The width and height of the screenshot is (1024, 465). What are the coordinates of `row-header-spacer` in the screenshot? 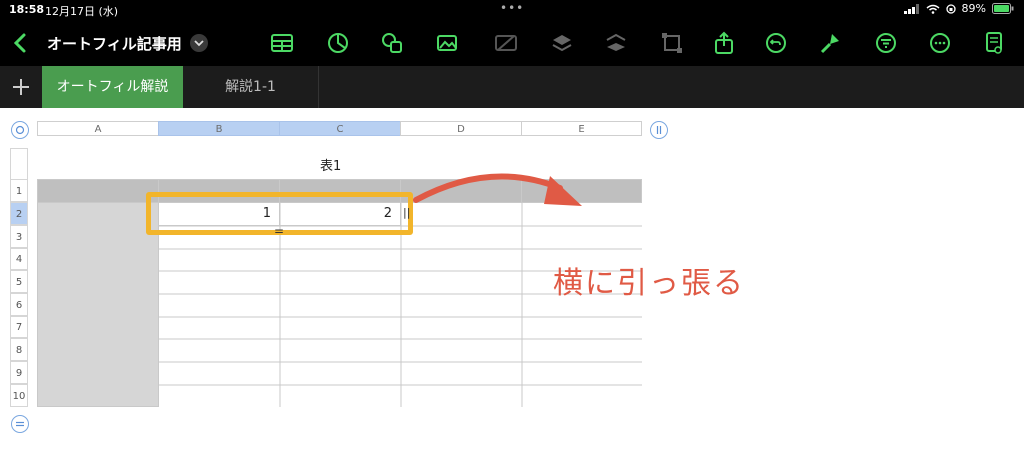 It's located at (19, 163).